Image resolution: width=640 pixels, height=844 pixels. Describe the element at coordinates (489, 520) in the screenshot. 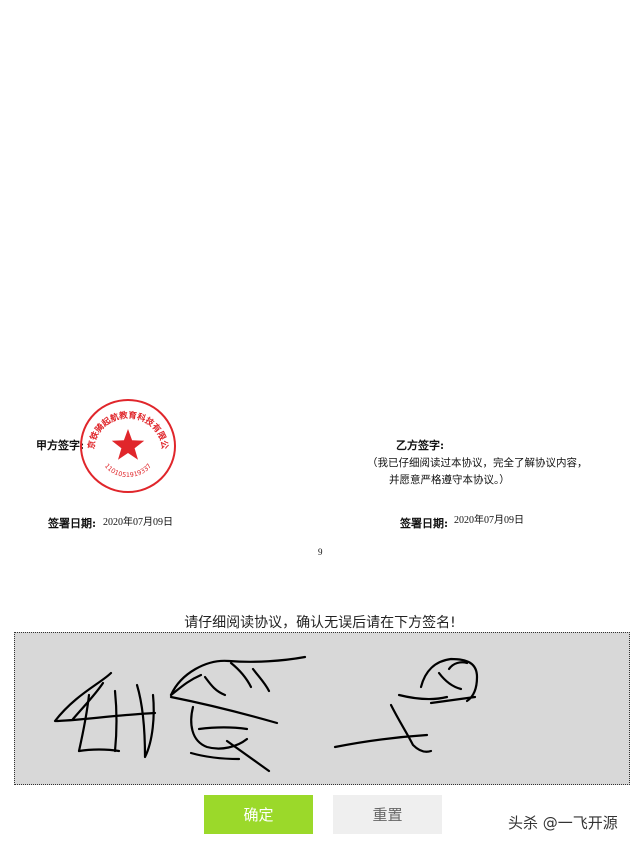

I see `party-b-date-value: 2020年07月09日` at that location.